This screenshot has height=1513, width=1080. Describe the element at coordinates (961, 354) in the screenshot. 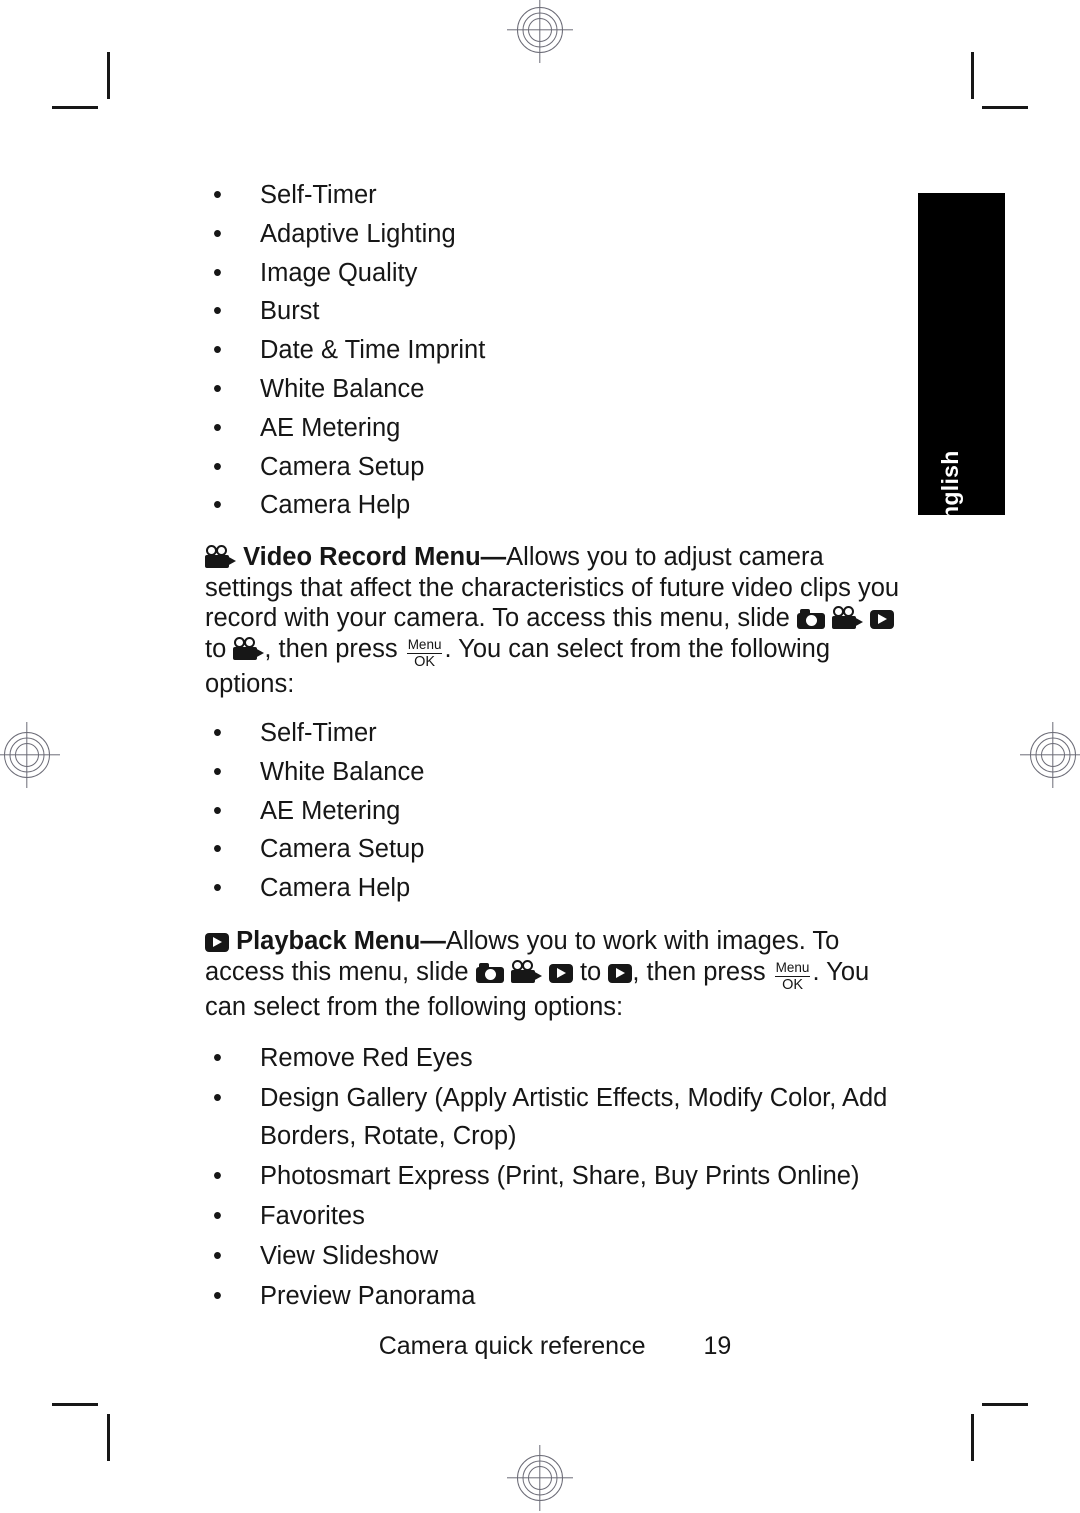

I see `language-tab: English` at that location.